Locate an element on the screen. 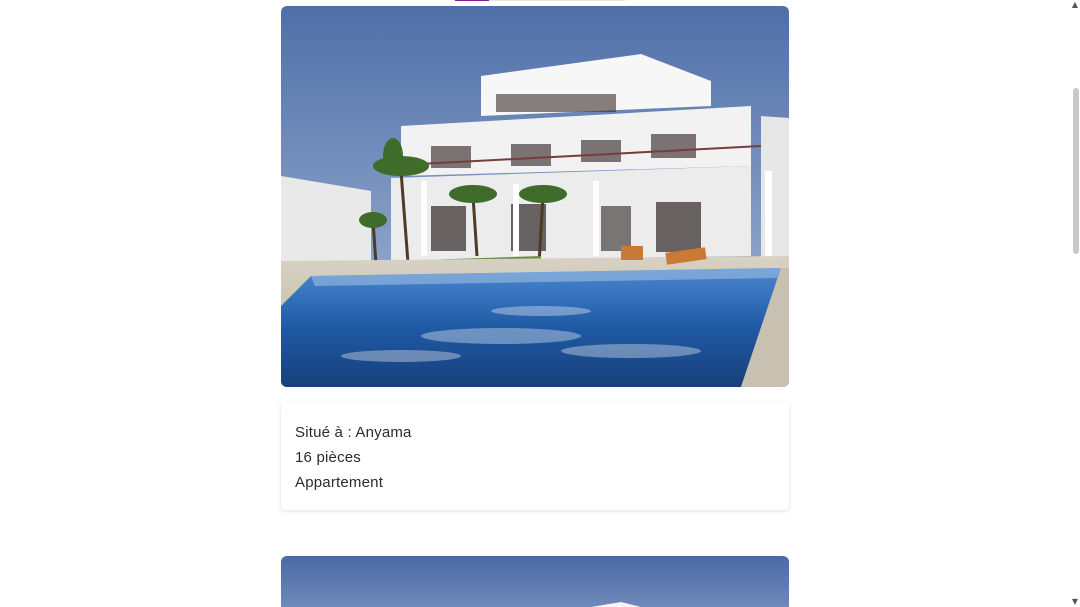  listing-photo-next is located at coordinates (535, 581).